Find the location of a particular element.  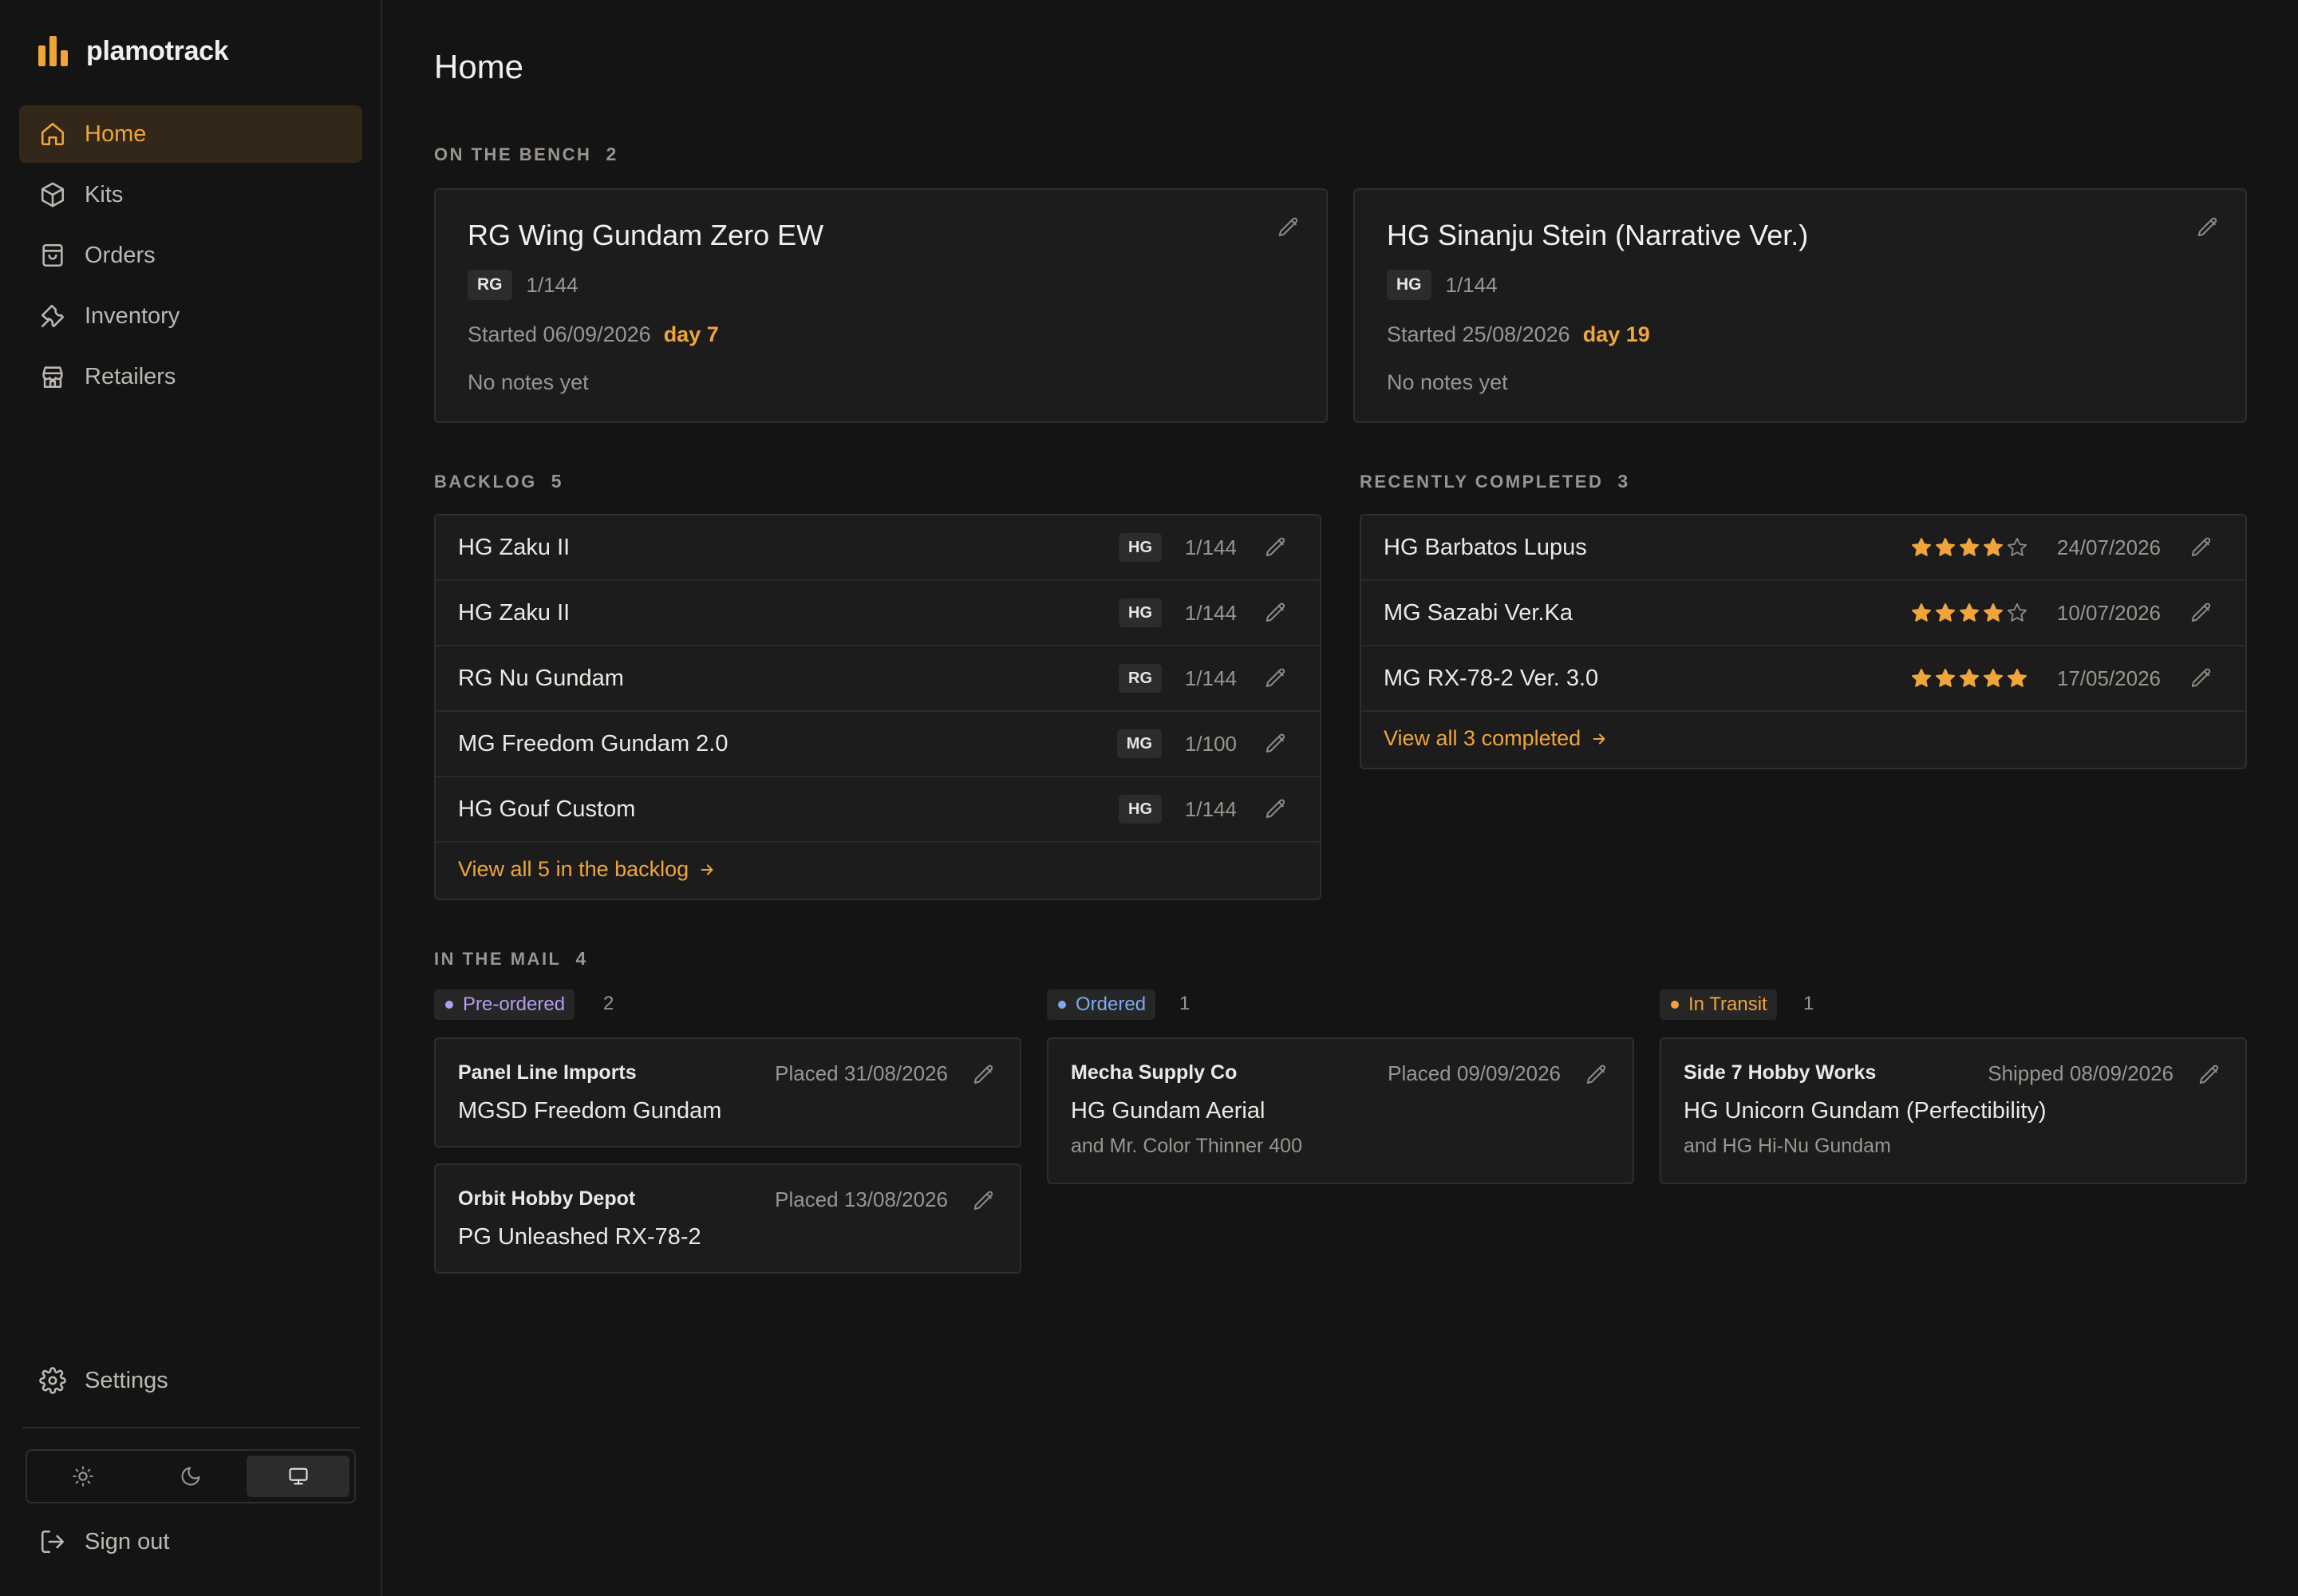

status-pill-in-transit: In Transit is located at coordinates (1719, 1005).